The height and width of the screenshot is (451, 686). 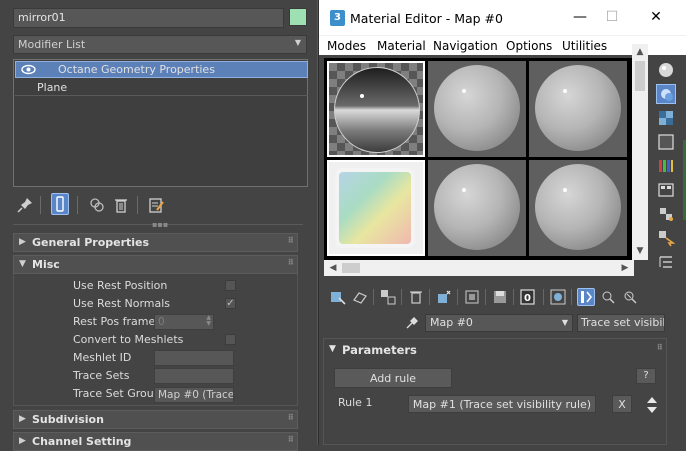 What do you see at coordinates (666, 190) in the screenshot?
I see `make-preview-icon` at bounding box center [666, 190].